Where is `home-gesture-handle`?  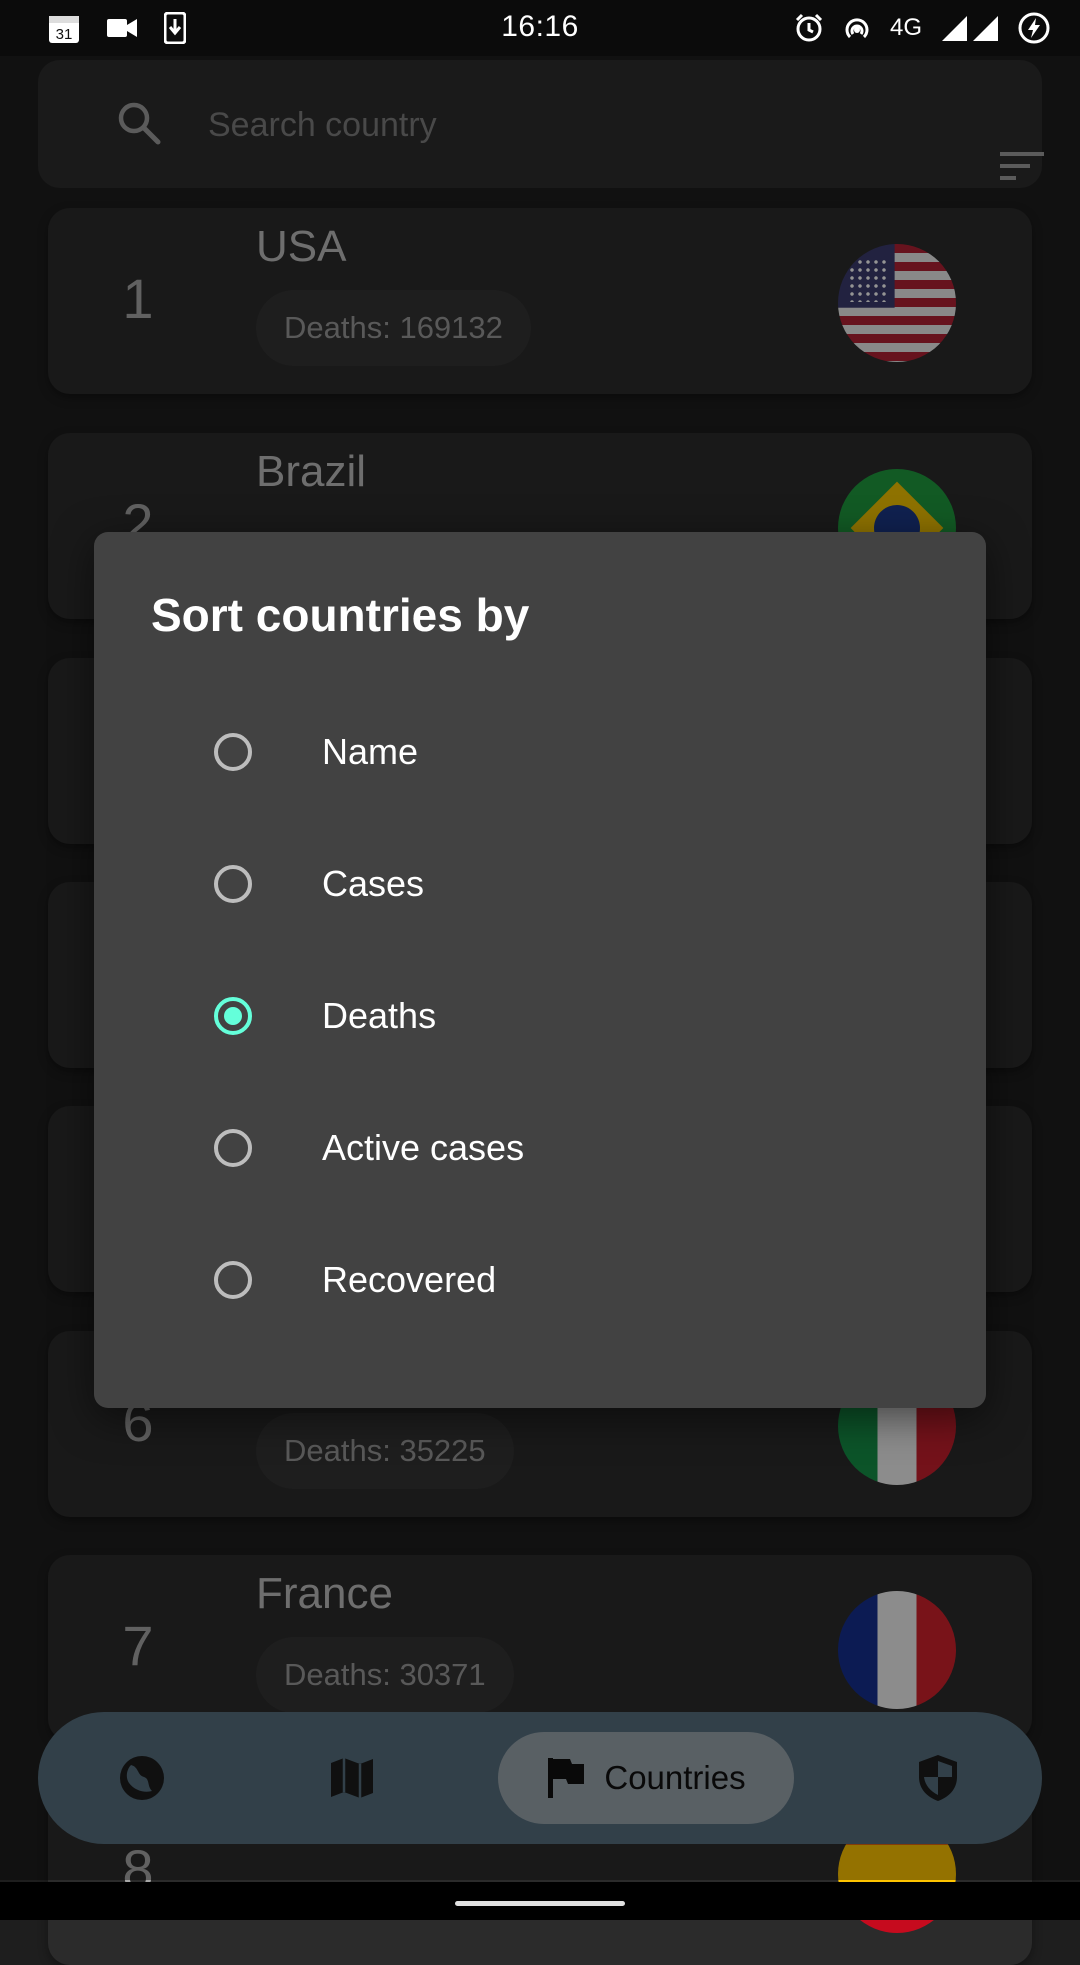
home-gesture-handle is located at coordinates (540, 1903).